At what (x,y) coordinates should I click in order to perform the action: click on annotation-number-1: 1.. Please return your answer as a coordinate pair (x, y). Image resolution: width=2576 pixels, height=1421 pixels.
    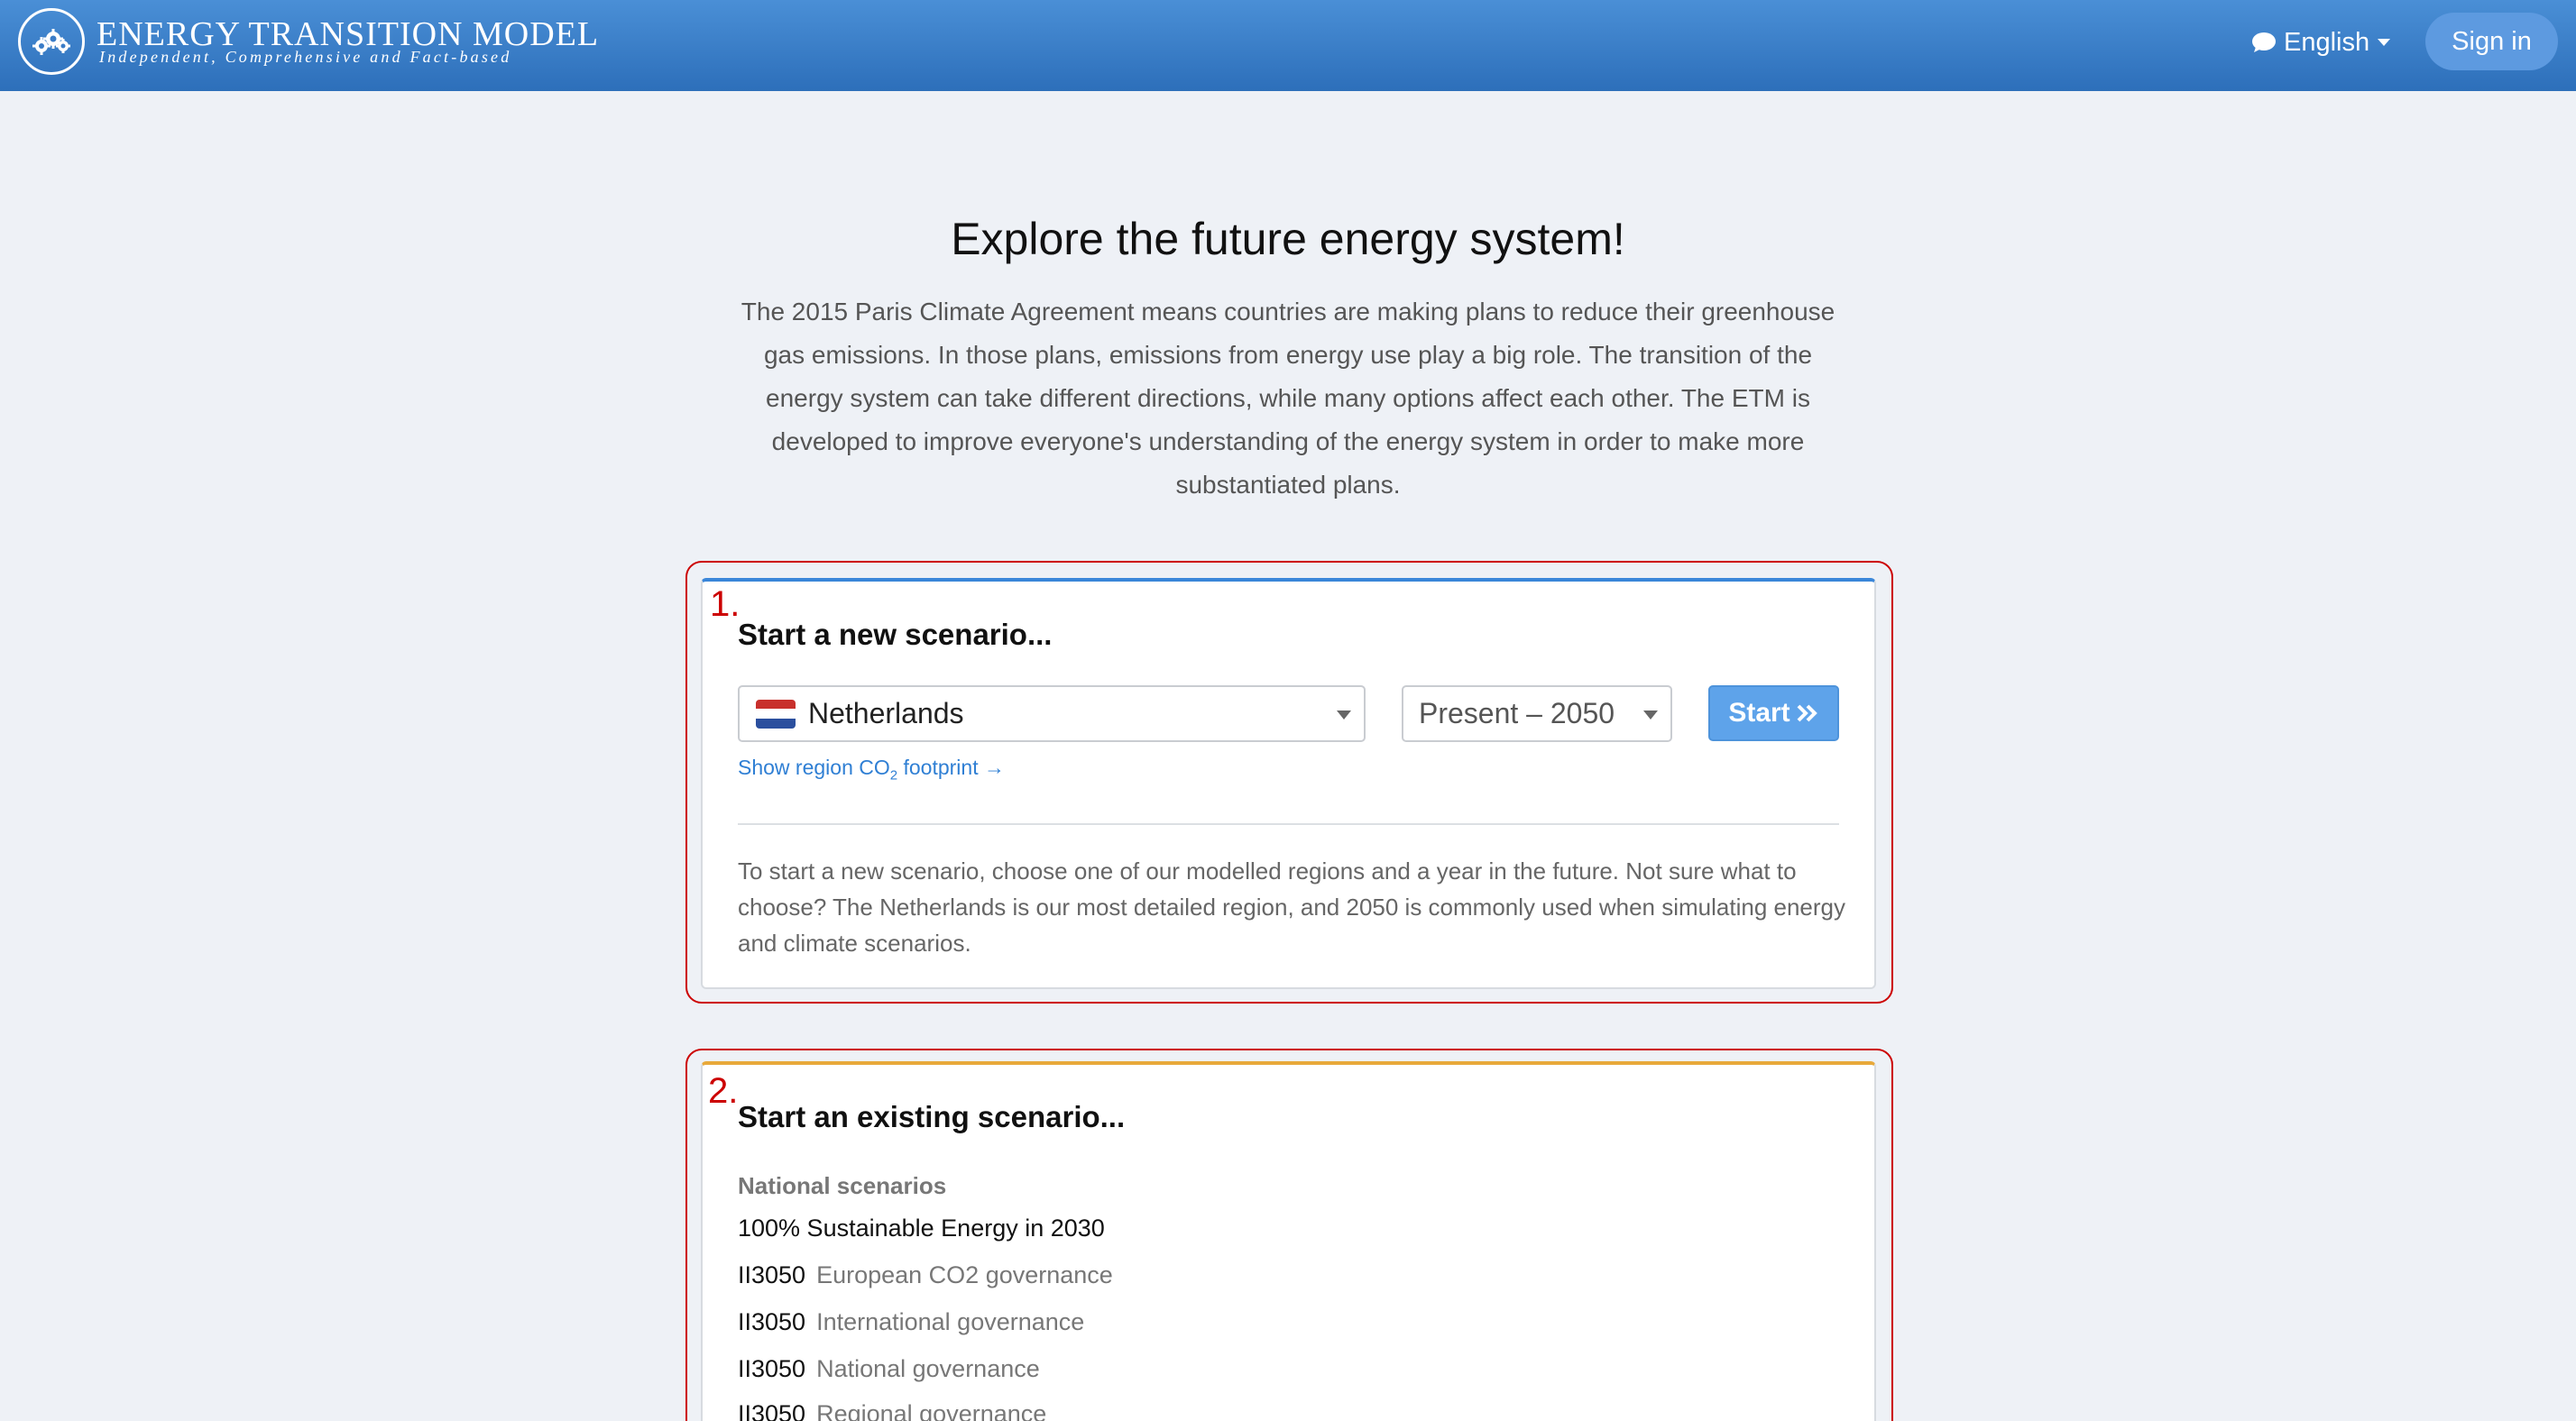
    Looking at the image, I should click on (726, 604).